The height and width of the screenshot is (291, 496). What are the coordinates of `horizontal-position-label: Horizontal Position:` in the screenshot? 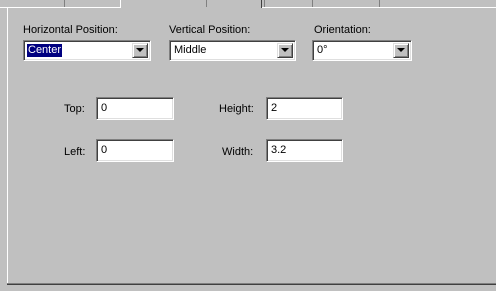 It's located at (70, 30).